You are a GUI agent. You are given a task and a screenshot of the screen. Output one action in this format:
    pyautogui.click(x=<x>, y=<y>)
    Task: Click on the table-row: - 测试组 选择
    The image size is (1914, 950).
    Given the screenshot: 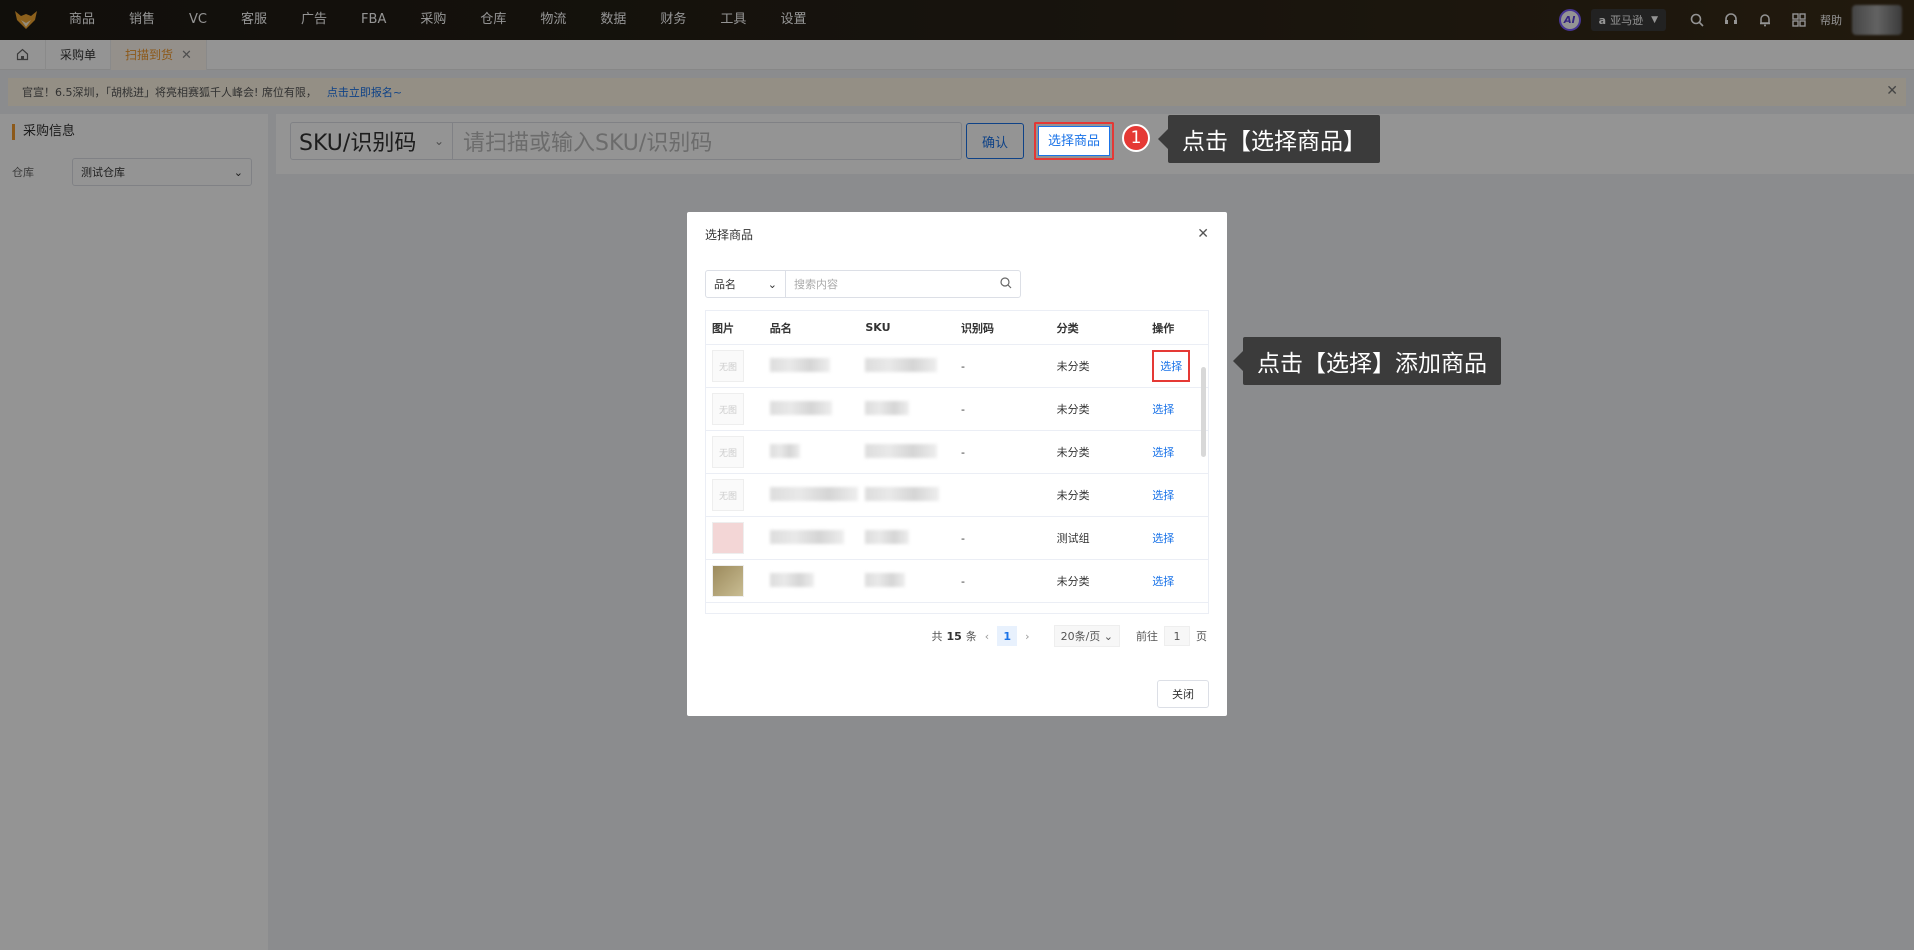 What is the action you would take?
    pyautogui.click(x=957, y=538)
    